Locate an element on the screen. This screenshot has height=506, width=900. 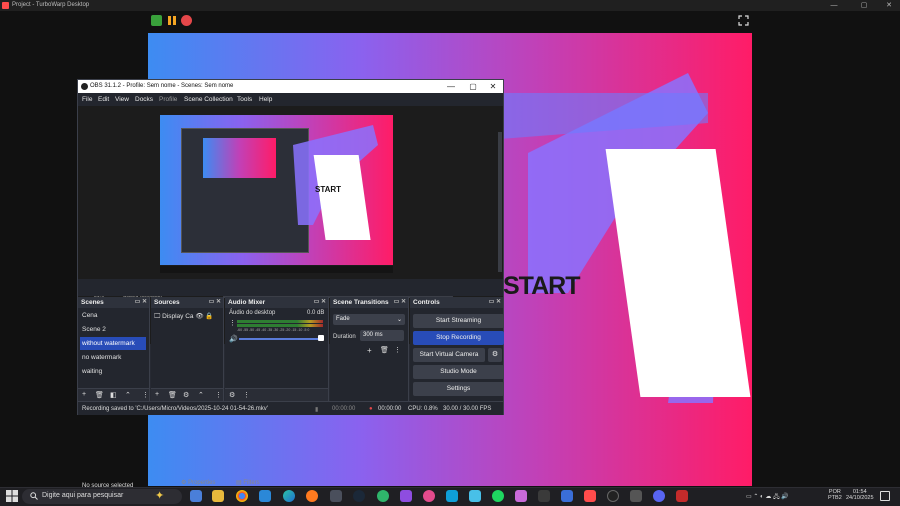
notification-icon is located at coordinates (885, 496).